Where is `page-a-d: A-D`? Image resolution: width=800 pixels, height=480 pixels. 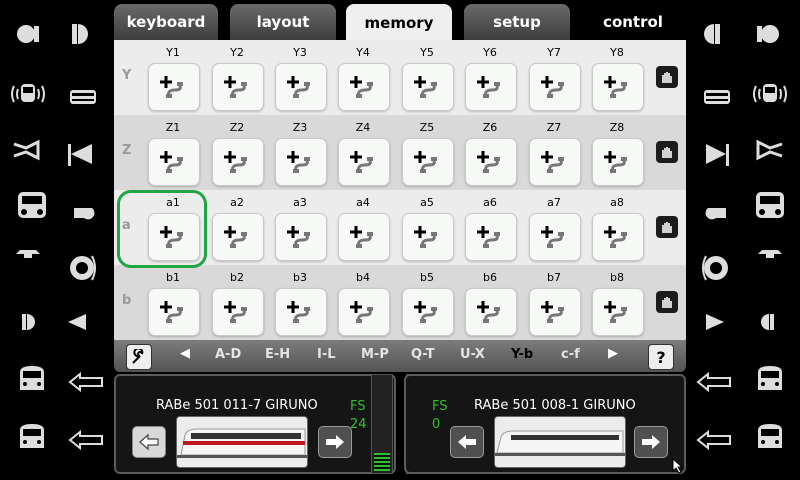
page-a-d: A-D is located at coordinates (228, 354).